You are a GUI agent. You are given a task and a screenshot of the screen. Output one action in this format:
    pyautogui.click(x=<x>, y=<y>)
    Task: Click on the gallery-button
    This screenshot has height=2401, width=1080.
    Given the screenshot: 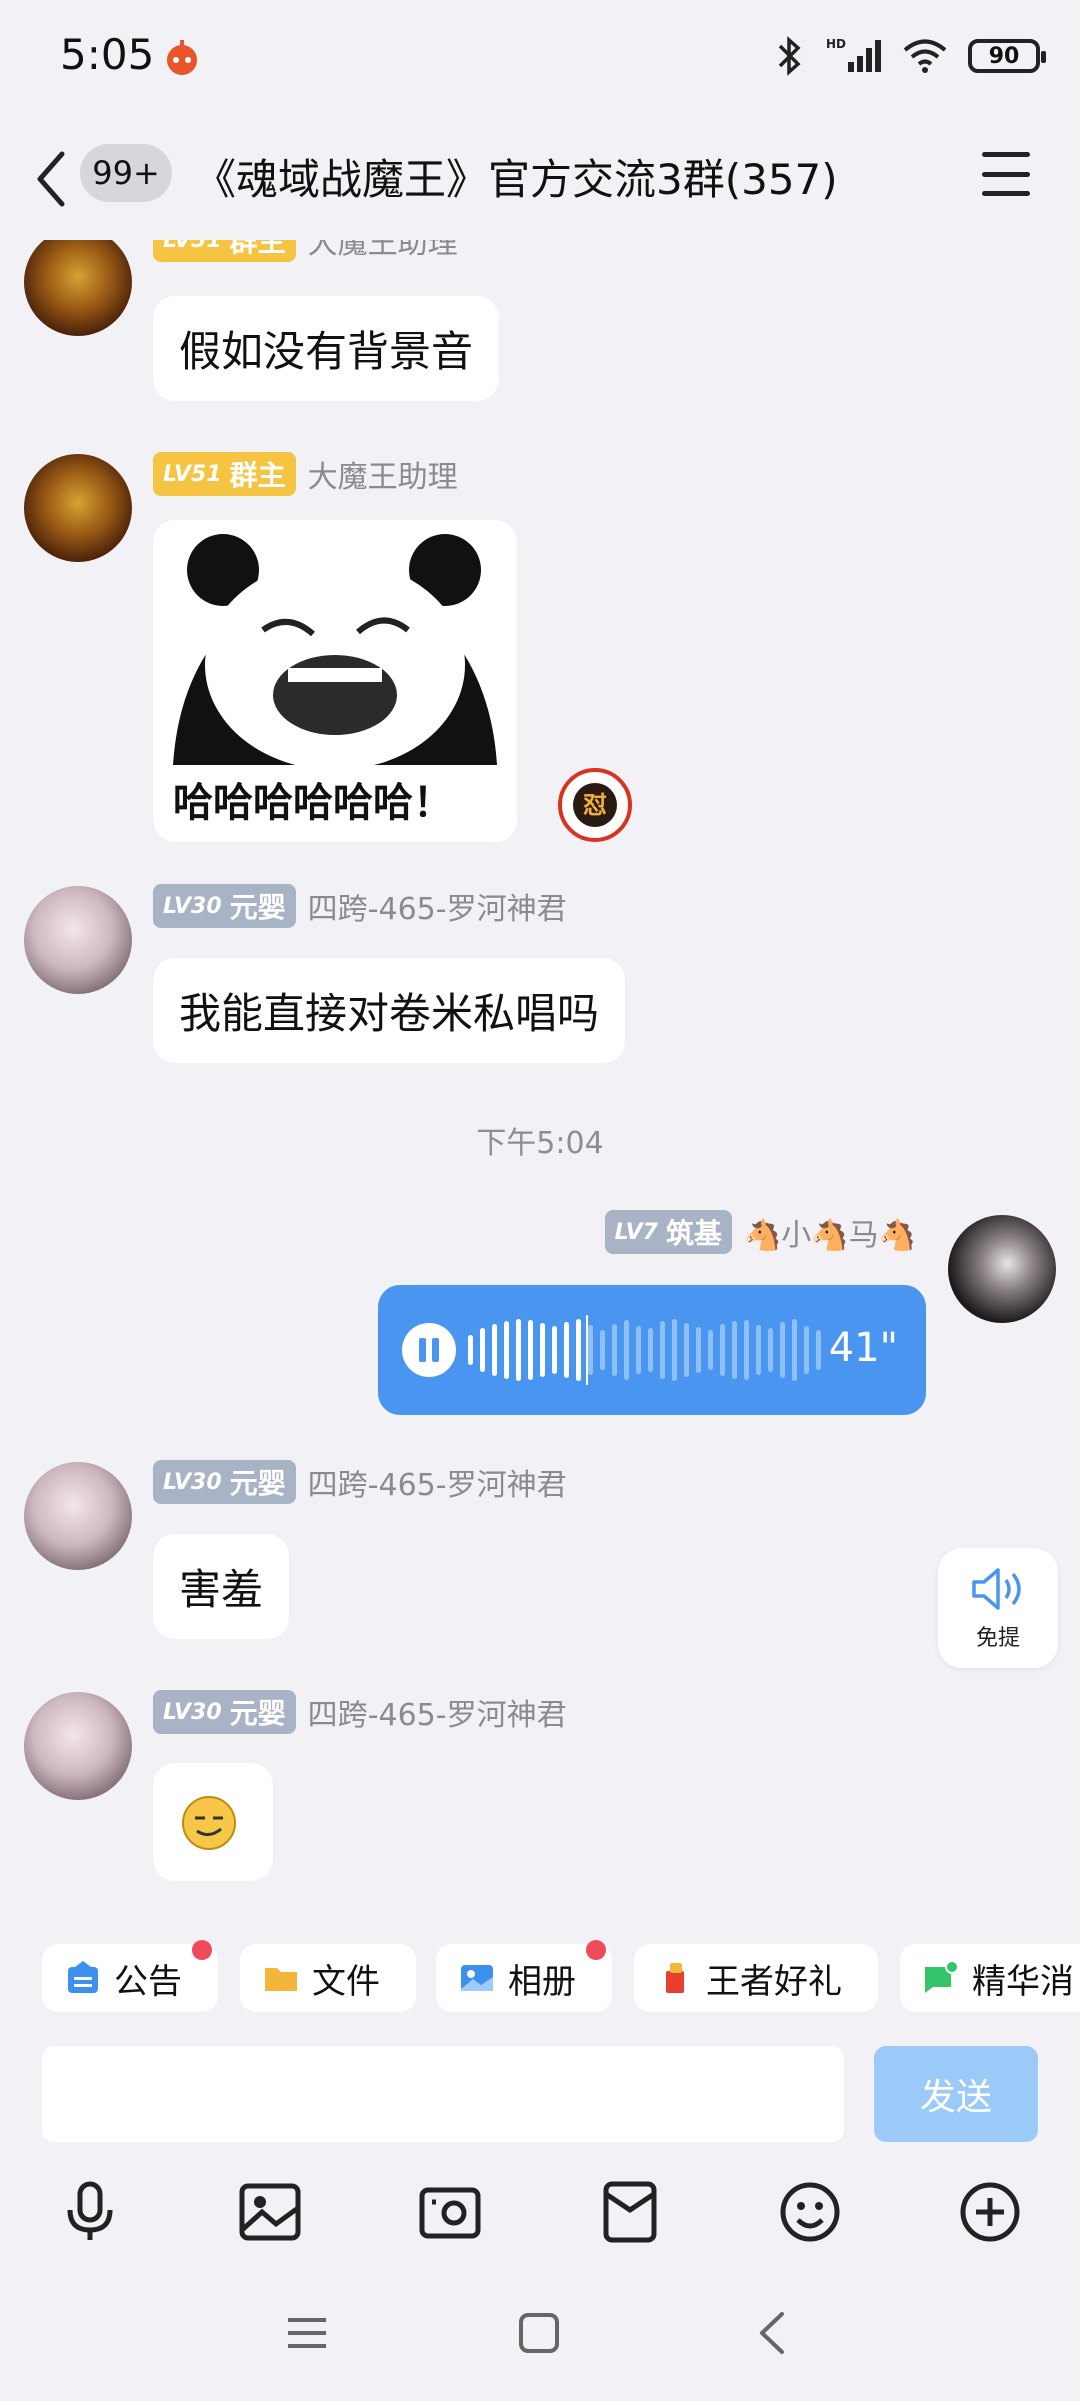 What is the action you would take?
    pyautogui.click(x=270, y=2212)
    